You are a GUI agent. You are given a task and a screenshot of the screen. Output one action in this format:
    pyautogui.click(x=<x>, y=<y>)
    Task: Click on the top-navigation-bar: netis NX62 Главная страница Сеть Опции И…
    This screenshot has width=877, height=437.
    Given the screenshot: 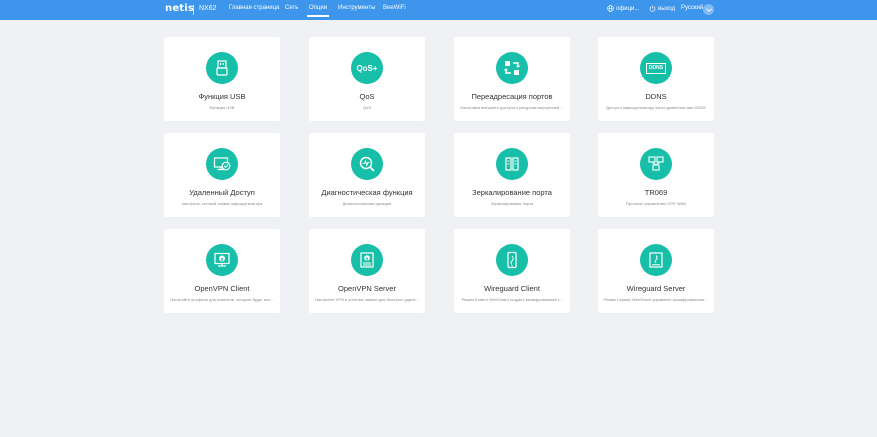 What is the action you would take?
    pyautogui.click(x=438, y=10)
    